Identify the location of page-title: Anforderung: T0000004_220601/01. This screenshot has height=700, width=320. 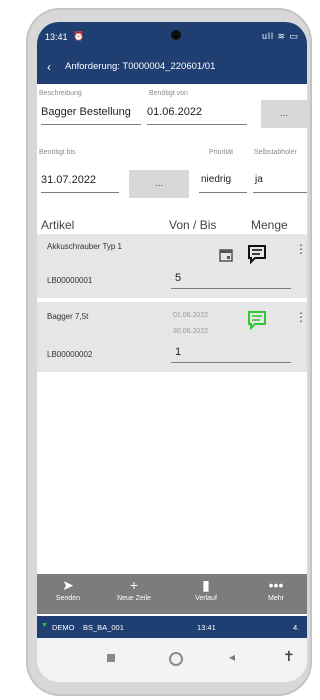
(140, 66).